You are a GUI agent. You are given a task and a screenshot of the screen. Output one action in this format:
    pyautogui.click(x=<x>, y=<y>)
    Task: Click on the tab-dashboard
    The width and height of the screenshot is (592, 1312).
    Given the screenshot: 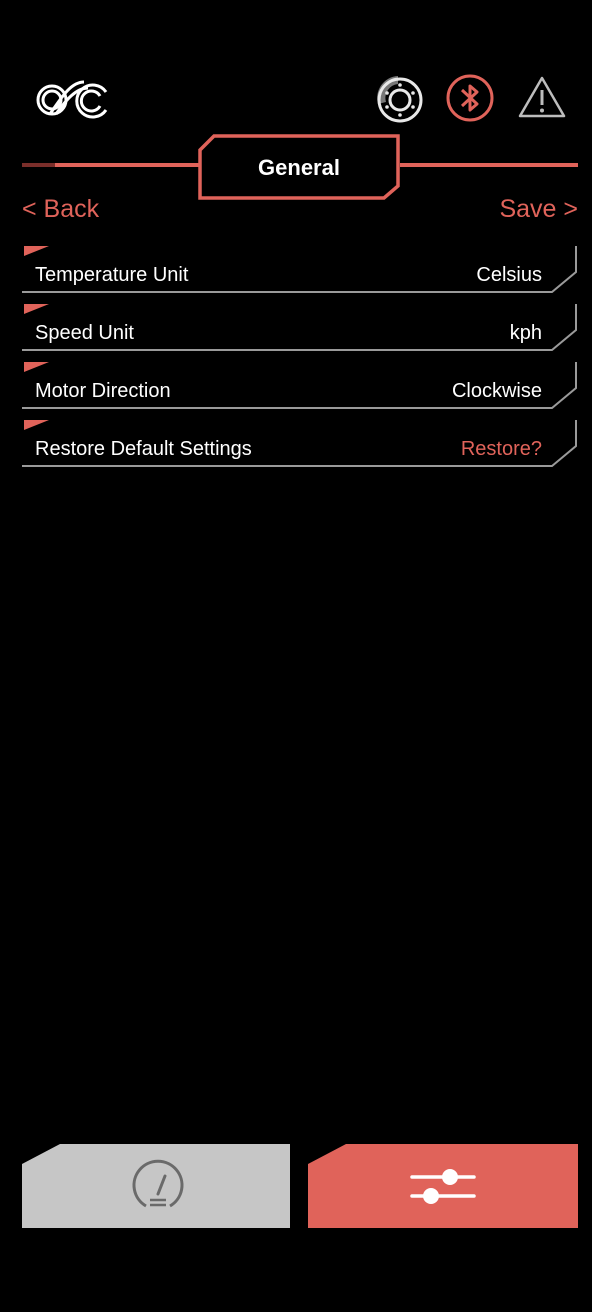 What is the action you would take?
    pyautogui.click(x=157, y=1187)
    